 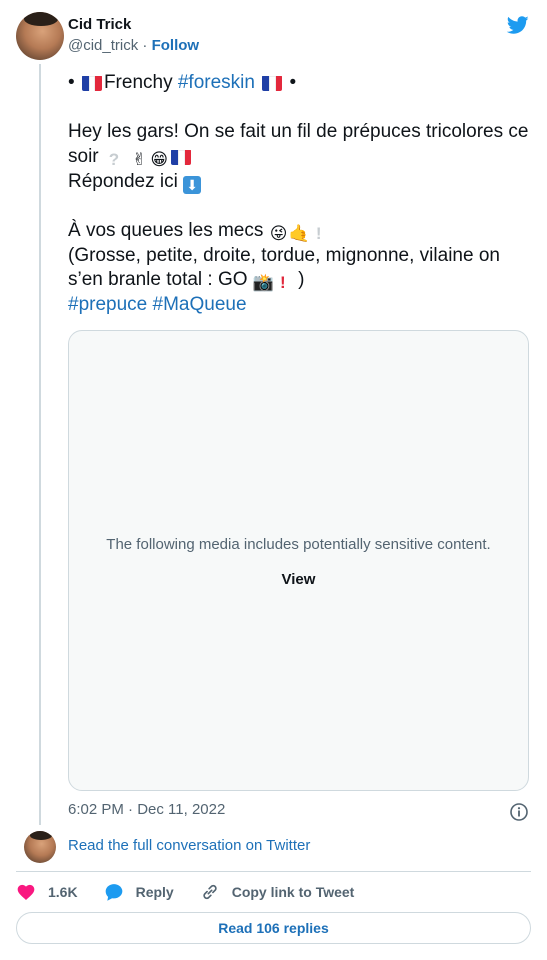 I want to click on tweet-word: Frenchy, so click(x=138, y=82).